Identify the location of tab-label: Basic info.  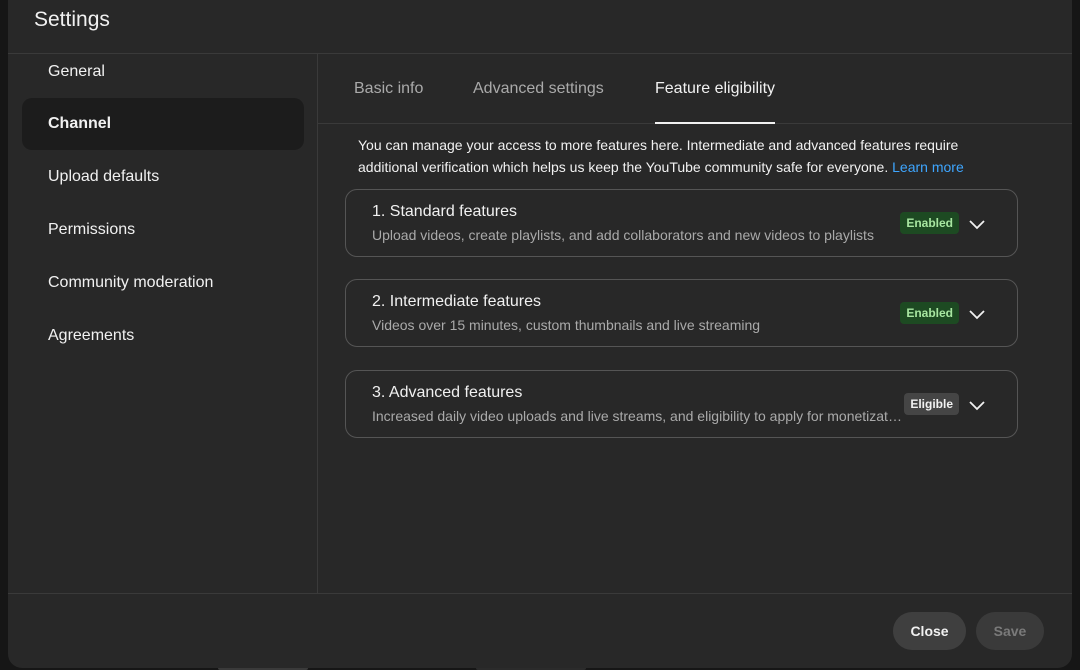
(389, 88).